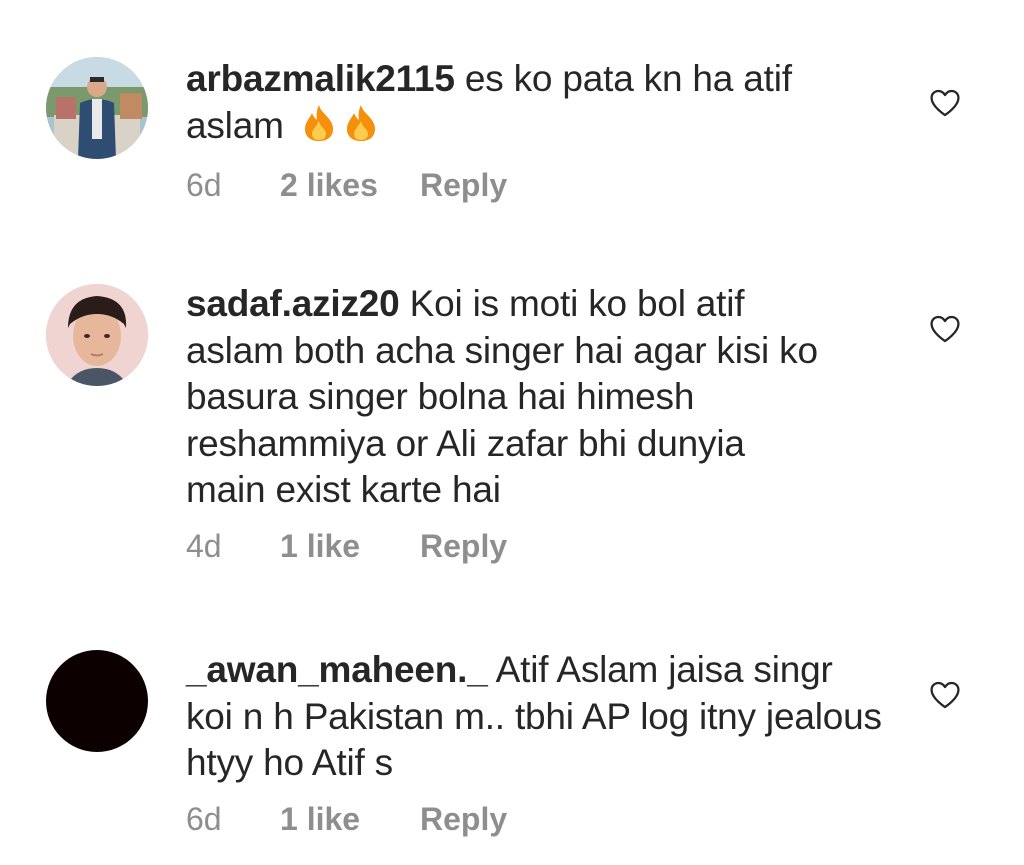  What do you see at coordinates (204, 545) in the screenshot?
I see `timestamp: 4d` at bounding box center [204, 545].